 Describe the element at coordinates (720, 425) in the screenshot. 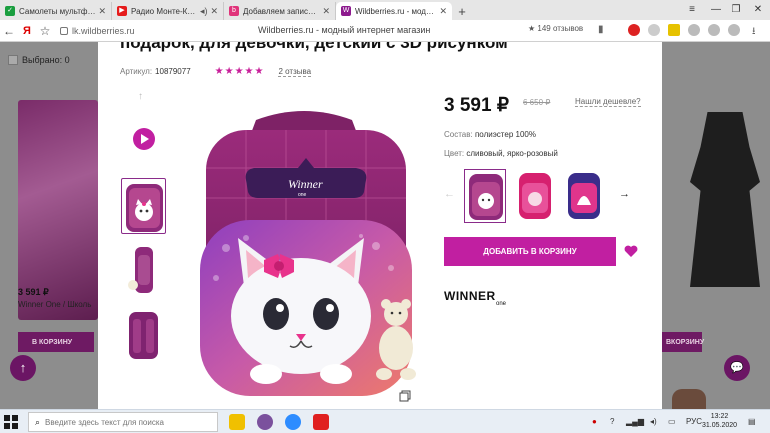

I see `clock-date: 31.05.2020` at that location.